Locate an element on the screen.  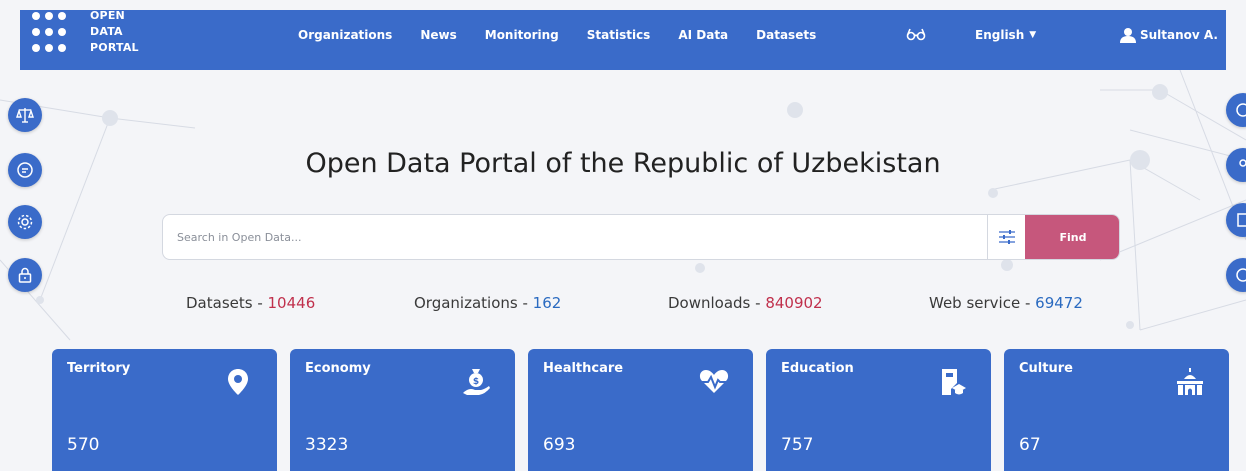
user-name: Sultanov A. is located at coordinates (1179, 35).